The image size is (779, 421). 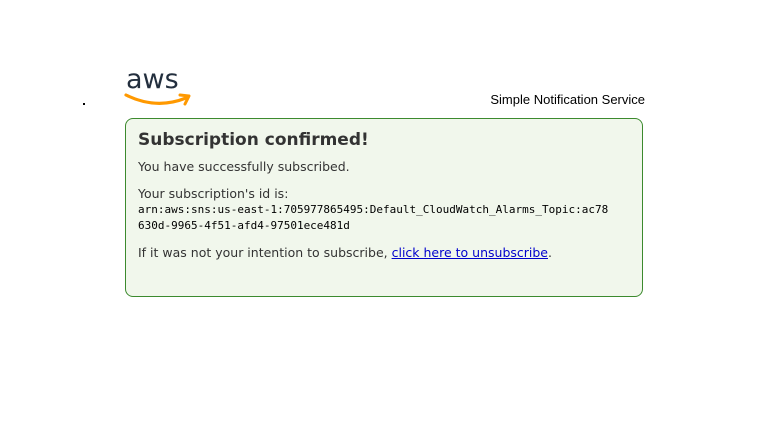 I want to click on subscription-id-label: Your subscription's id is:, so click(x=213, y=193).